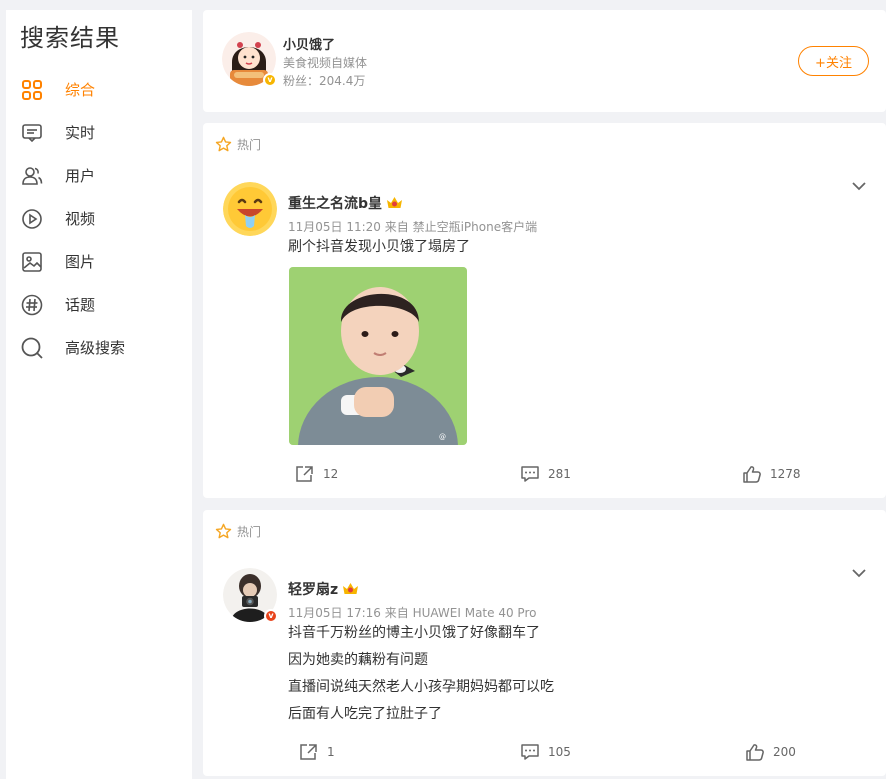  I want to click on sidebar-item-label: 用户, so click(80, 176).